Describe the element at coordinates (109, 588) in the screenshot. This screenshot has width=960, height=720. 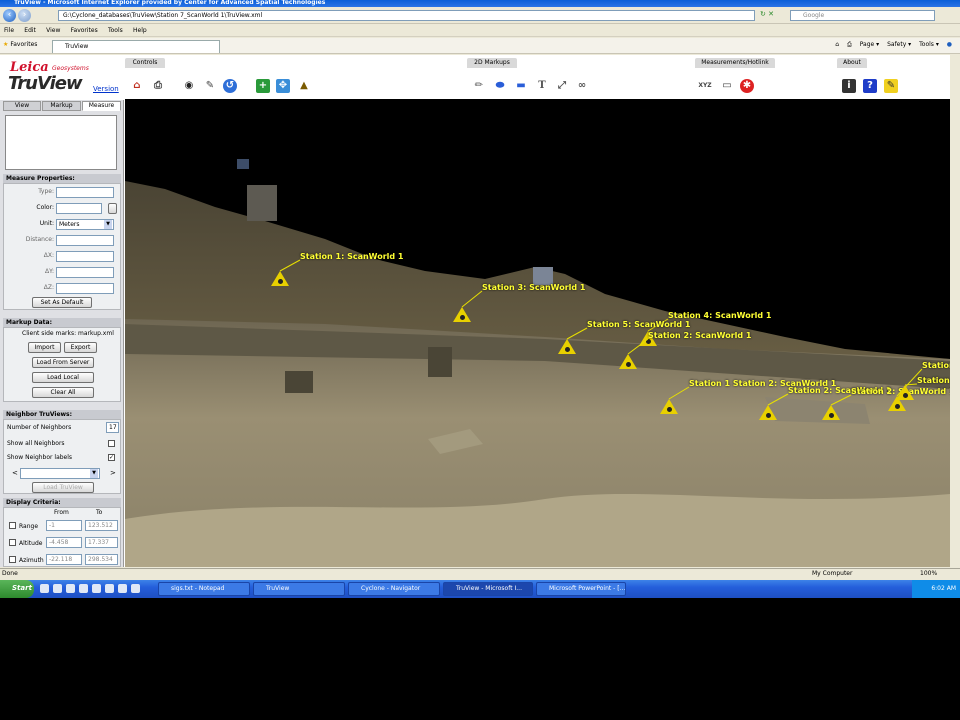
I see `quicklaunch-help-icon` at that location.